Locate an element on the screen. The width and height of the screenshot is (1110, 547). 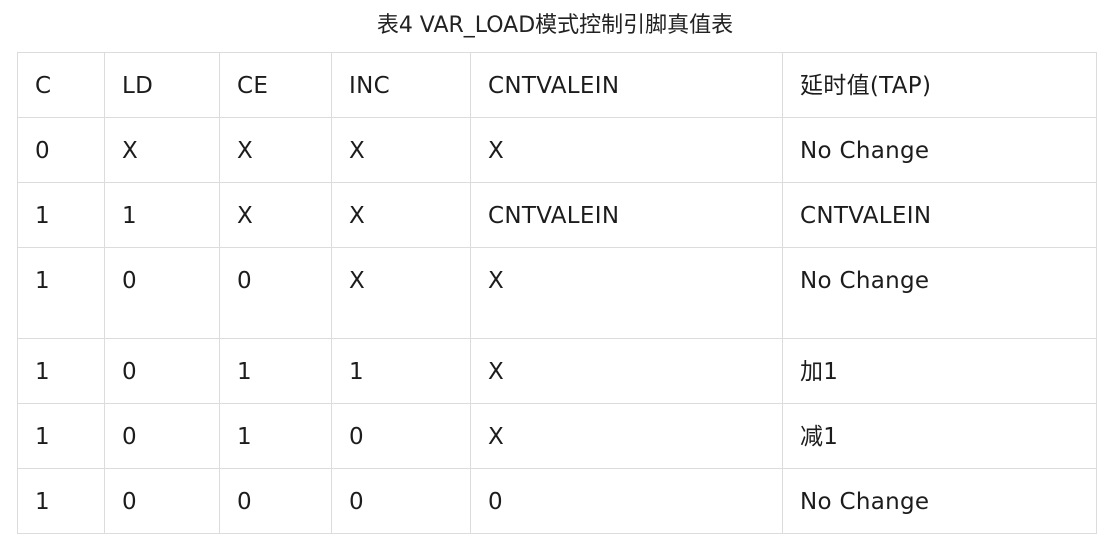
table-row: 1 0 0 0 0 No Change is located at coordinates (557, 501).